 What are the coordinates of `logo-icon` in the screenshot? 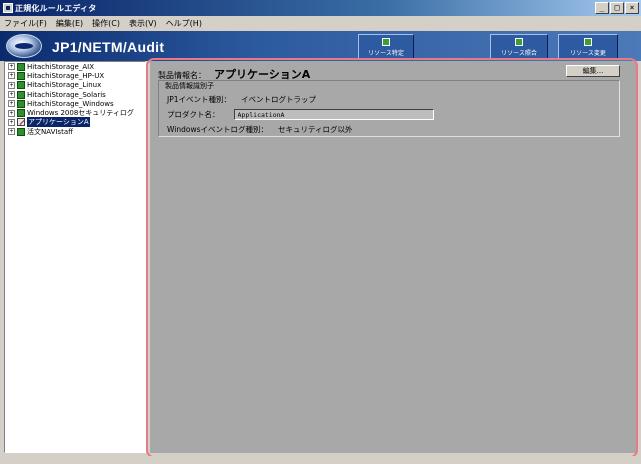 It's located at (24, 46).